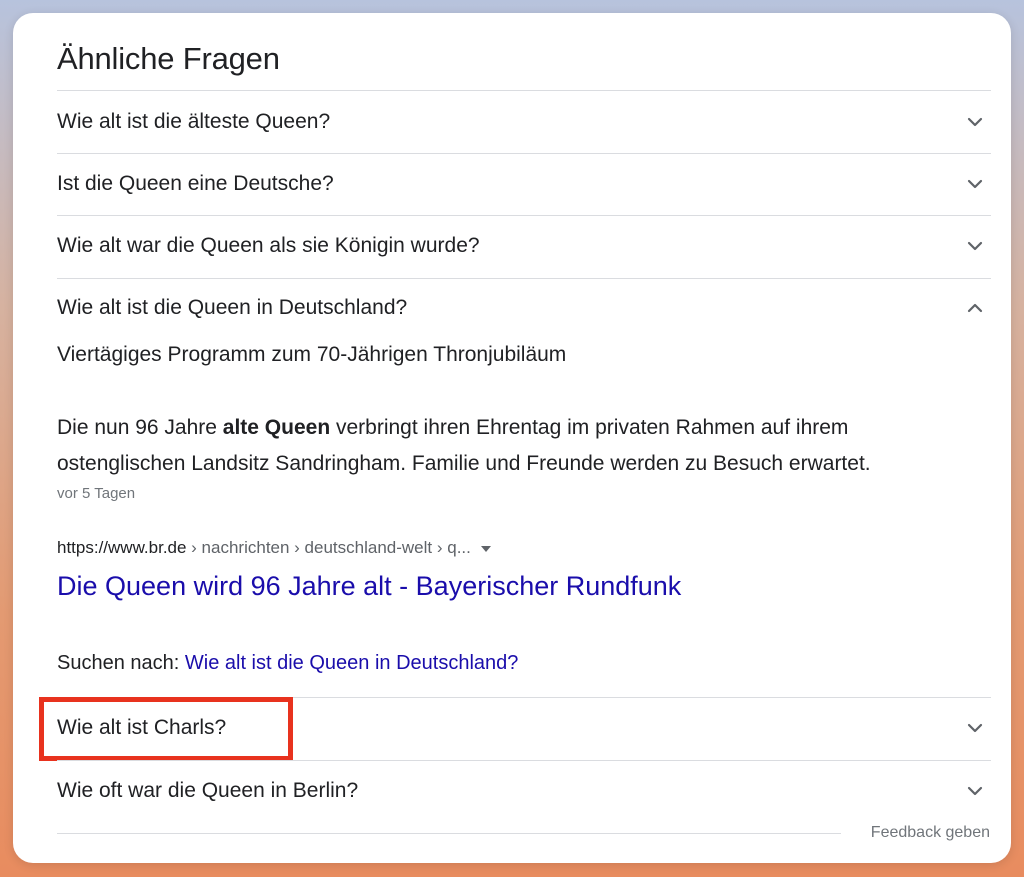 This screenshot has height=877, width=1024. What do you see at coordinates (524, 90) in the screenshot?
I see `divider` at bounding box center [524, 90].